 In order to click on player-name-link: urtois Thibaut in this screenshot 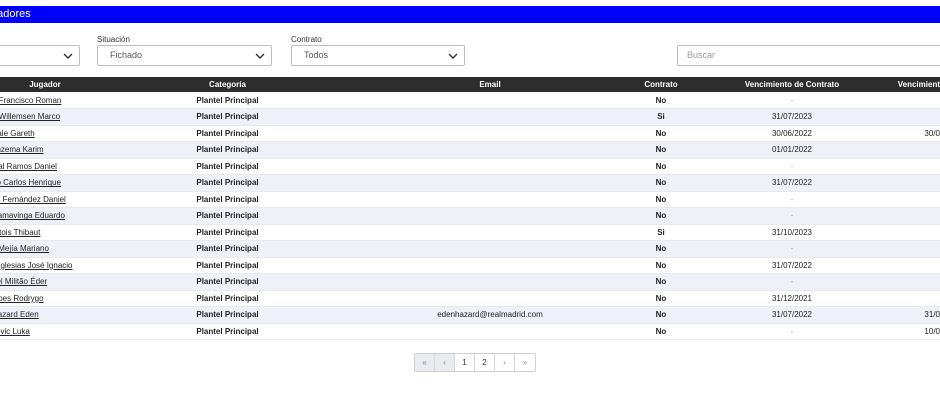, I will do `click(20, 232)`.